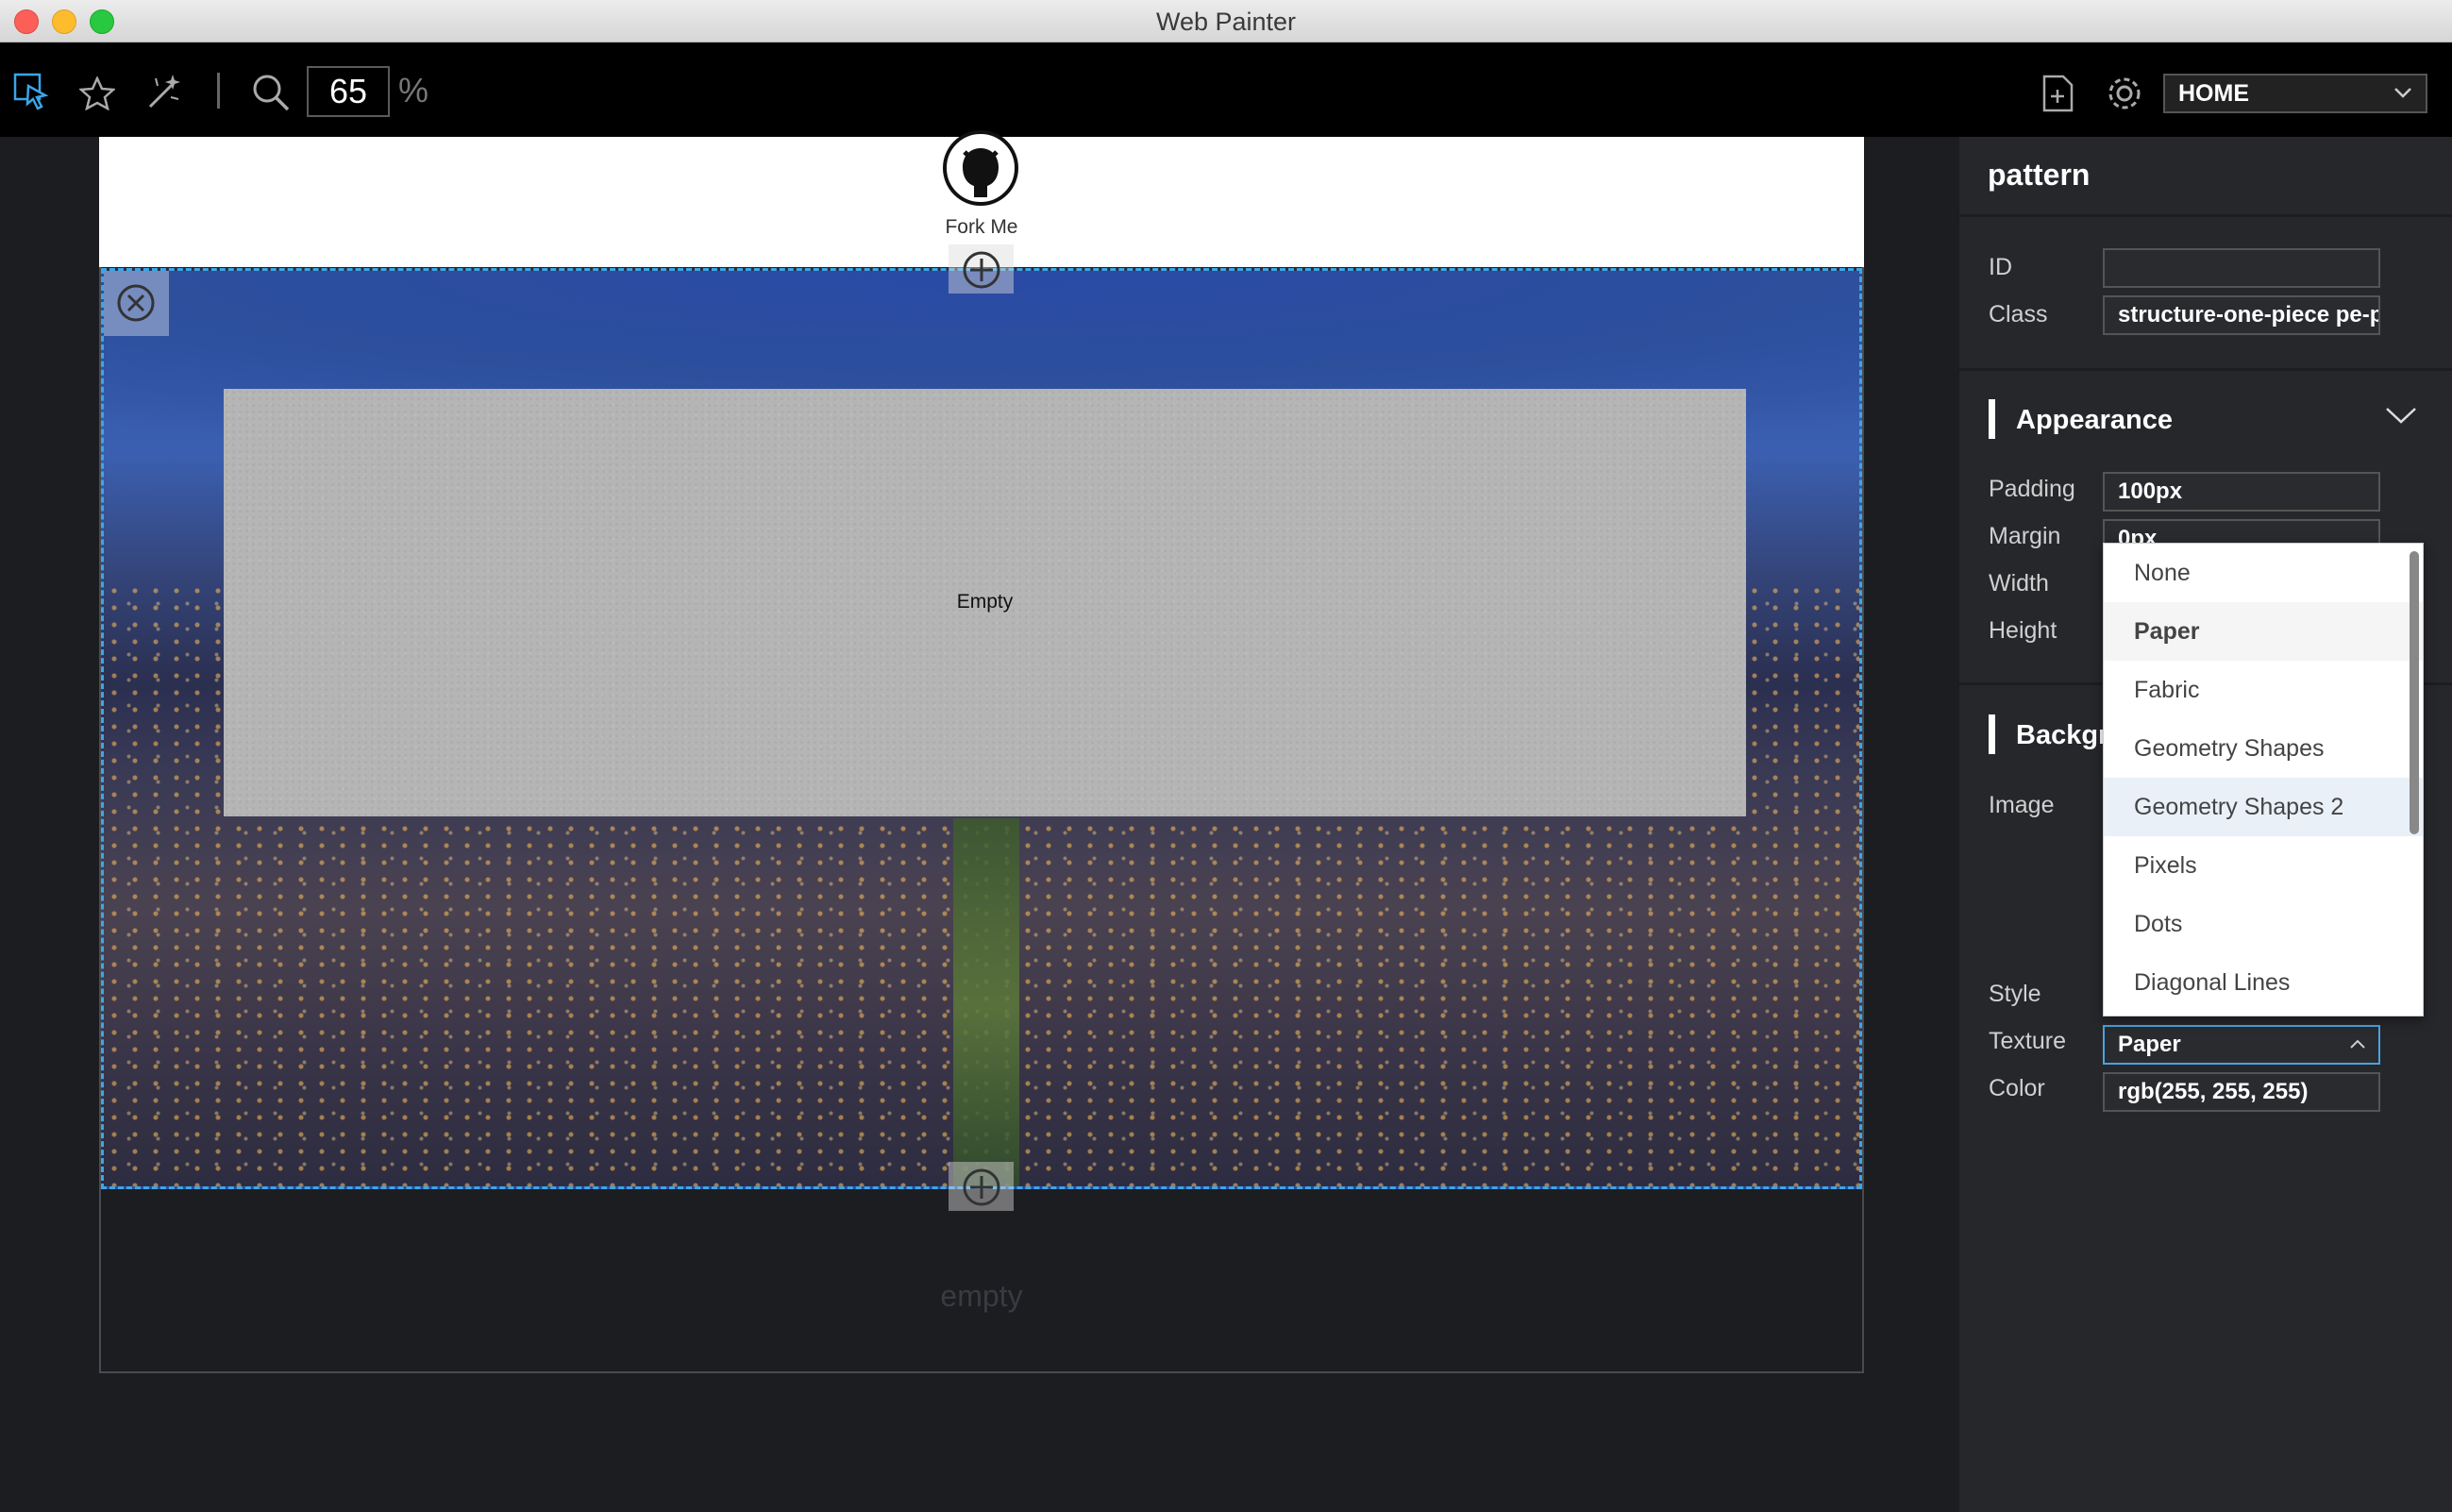  What do you see at coordinates (2295, 93) in the screenshot?
I see `page-select: HOME` at bounding box center [2295, 93].